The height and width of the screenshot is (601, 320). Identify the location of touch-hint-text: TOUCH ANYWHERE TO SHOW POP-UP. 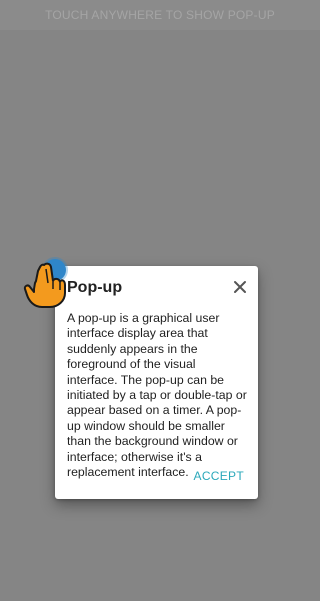
(160, 15).